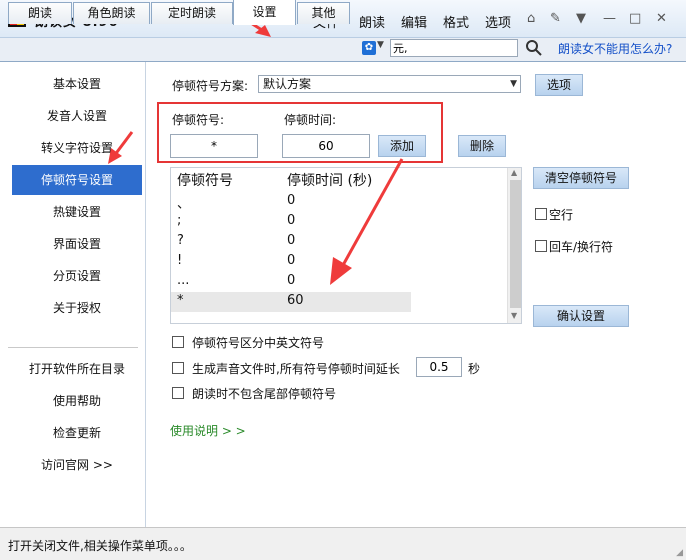 The width and height of the screenshot is (686, 560). Describe the element at coordinates (264, 12) in the screenshot. I see `tab-settings: 设置` at that location.